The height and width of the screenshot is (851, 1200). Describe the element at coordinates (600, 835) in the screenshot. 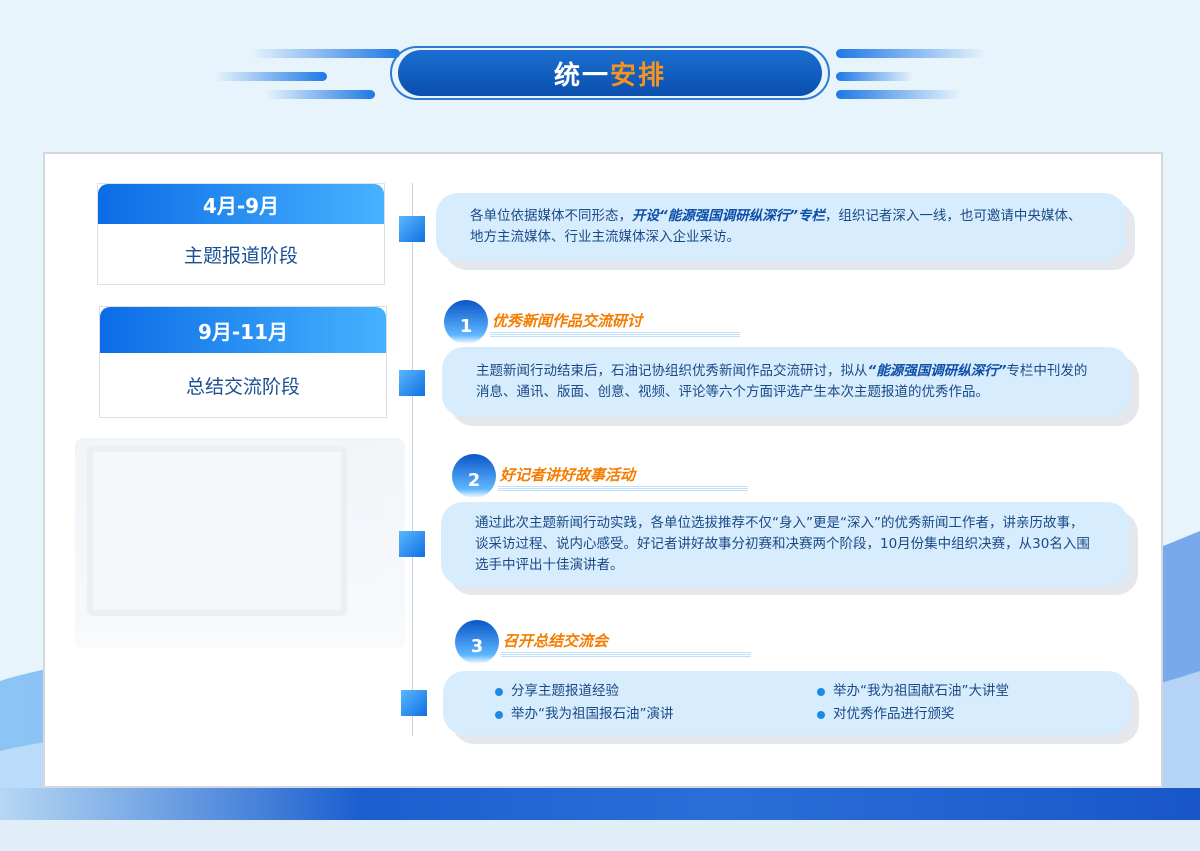

I see `bottom-strip` at that location.